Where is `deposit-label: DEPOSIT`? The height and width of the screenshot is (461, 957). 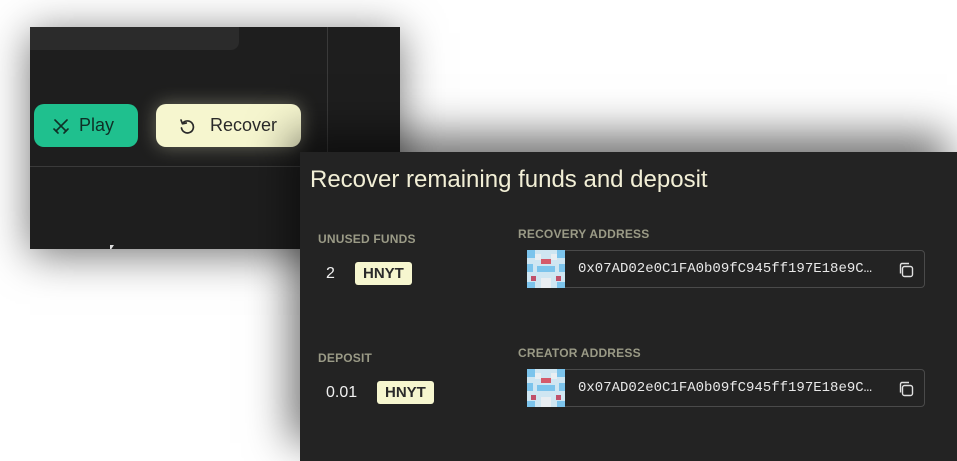
deposit-label: DEPOSIT is located at coordinates (345, 358).